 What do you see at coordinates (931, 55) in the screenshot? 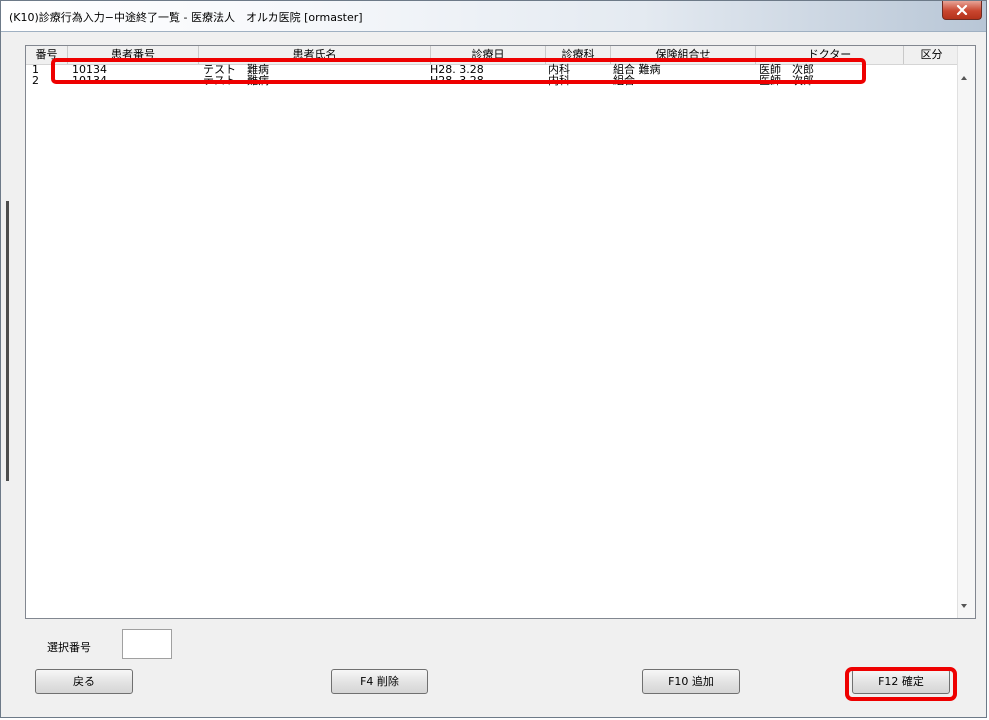
I see `column-header-category: 区分` at bounding box center [931, 55].